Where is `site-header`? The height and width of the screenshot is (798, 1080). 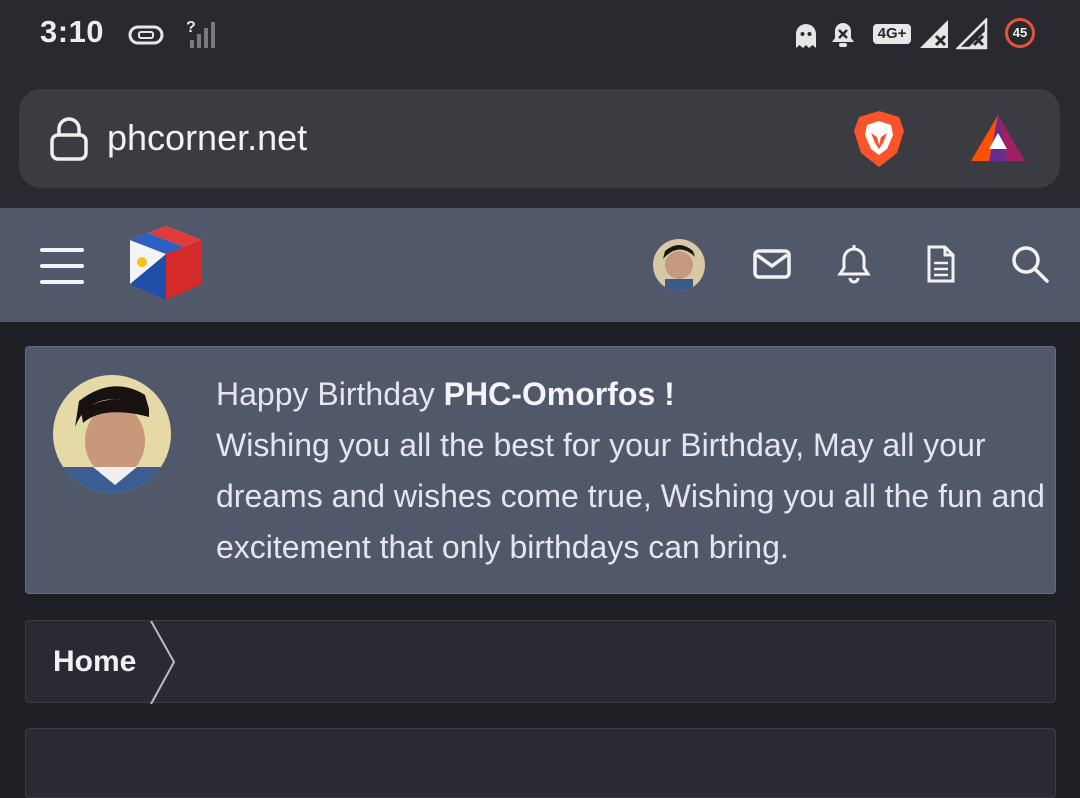 site-header is located at coordinates (540, 265).